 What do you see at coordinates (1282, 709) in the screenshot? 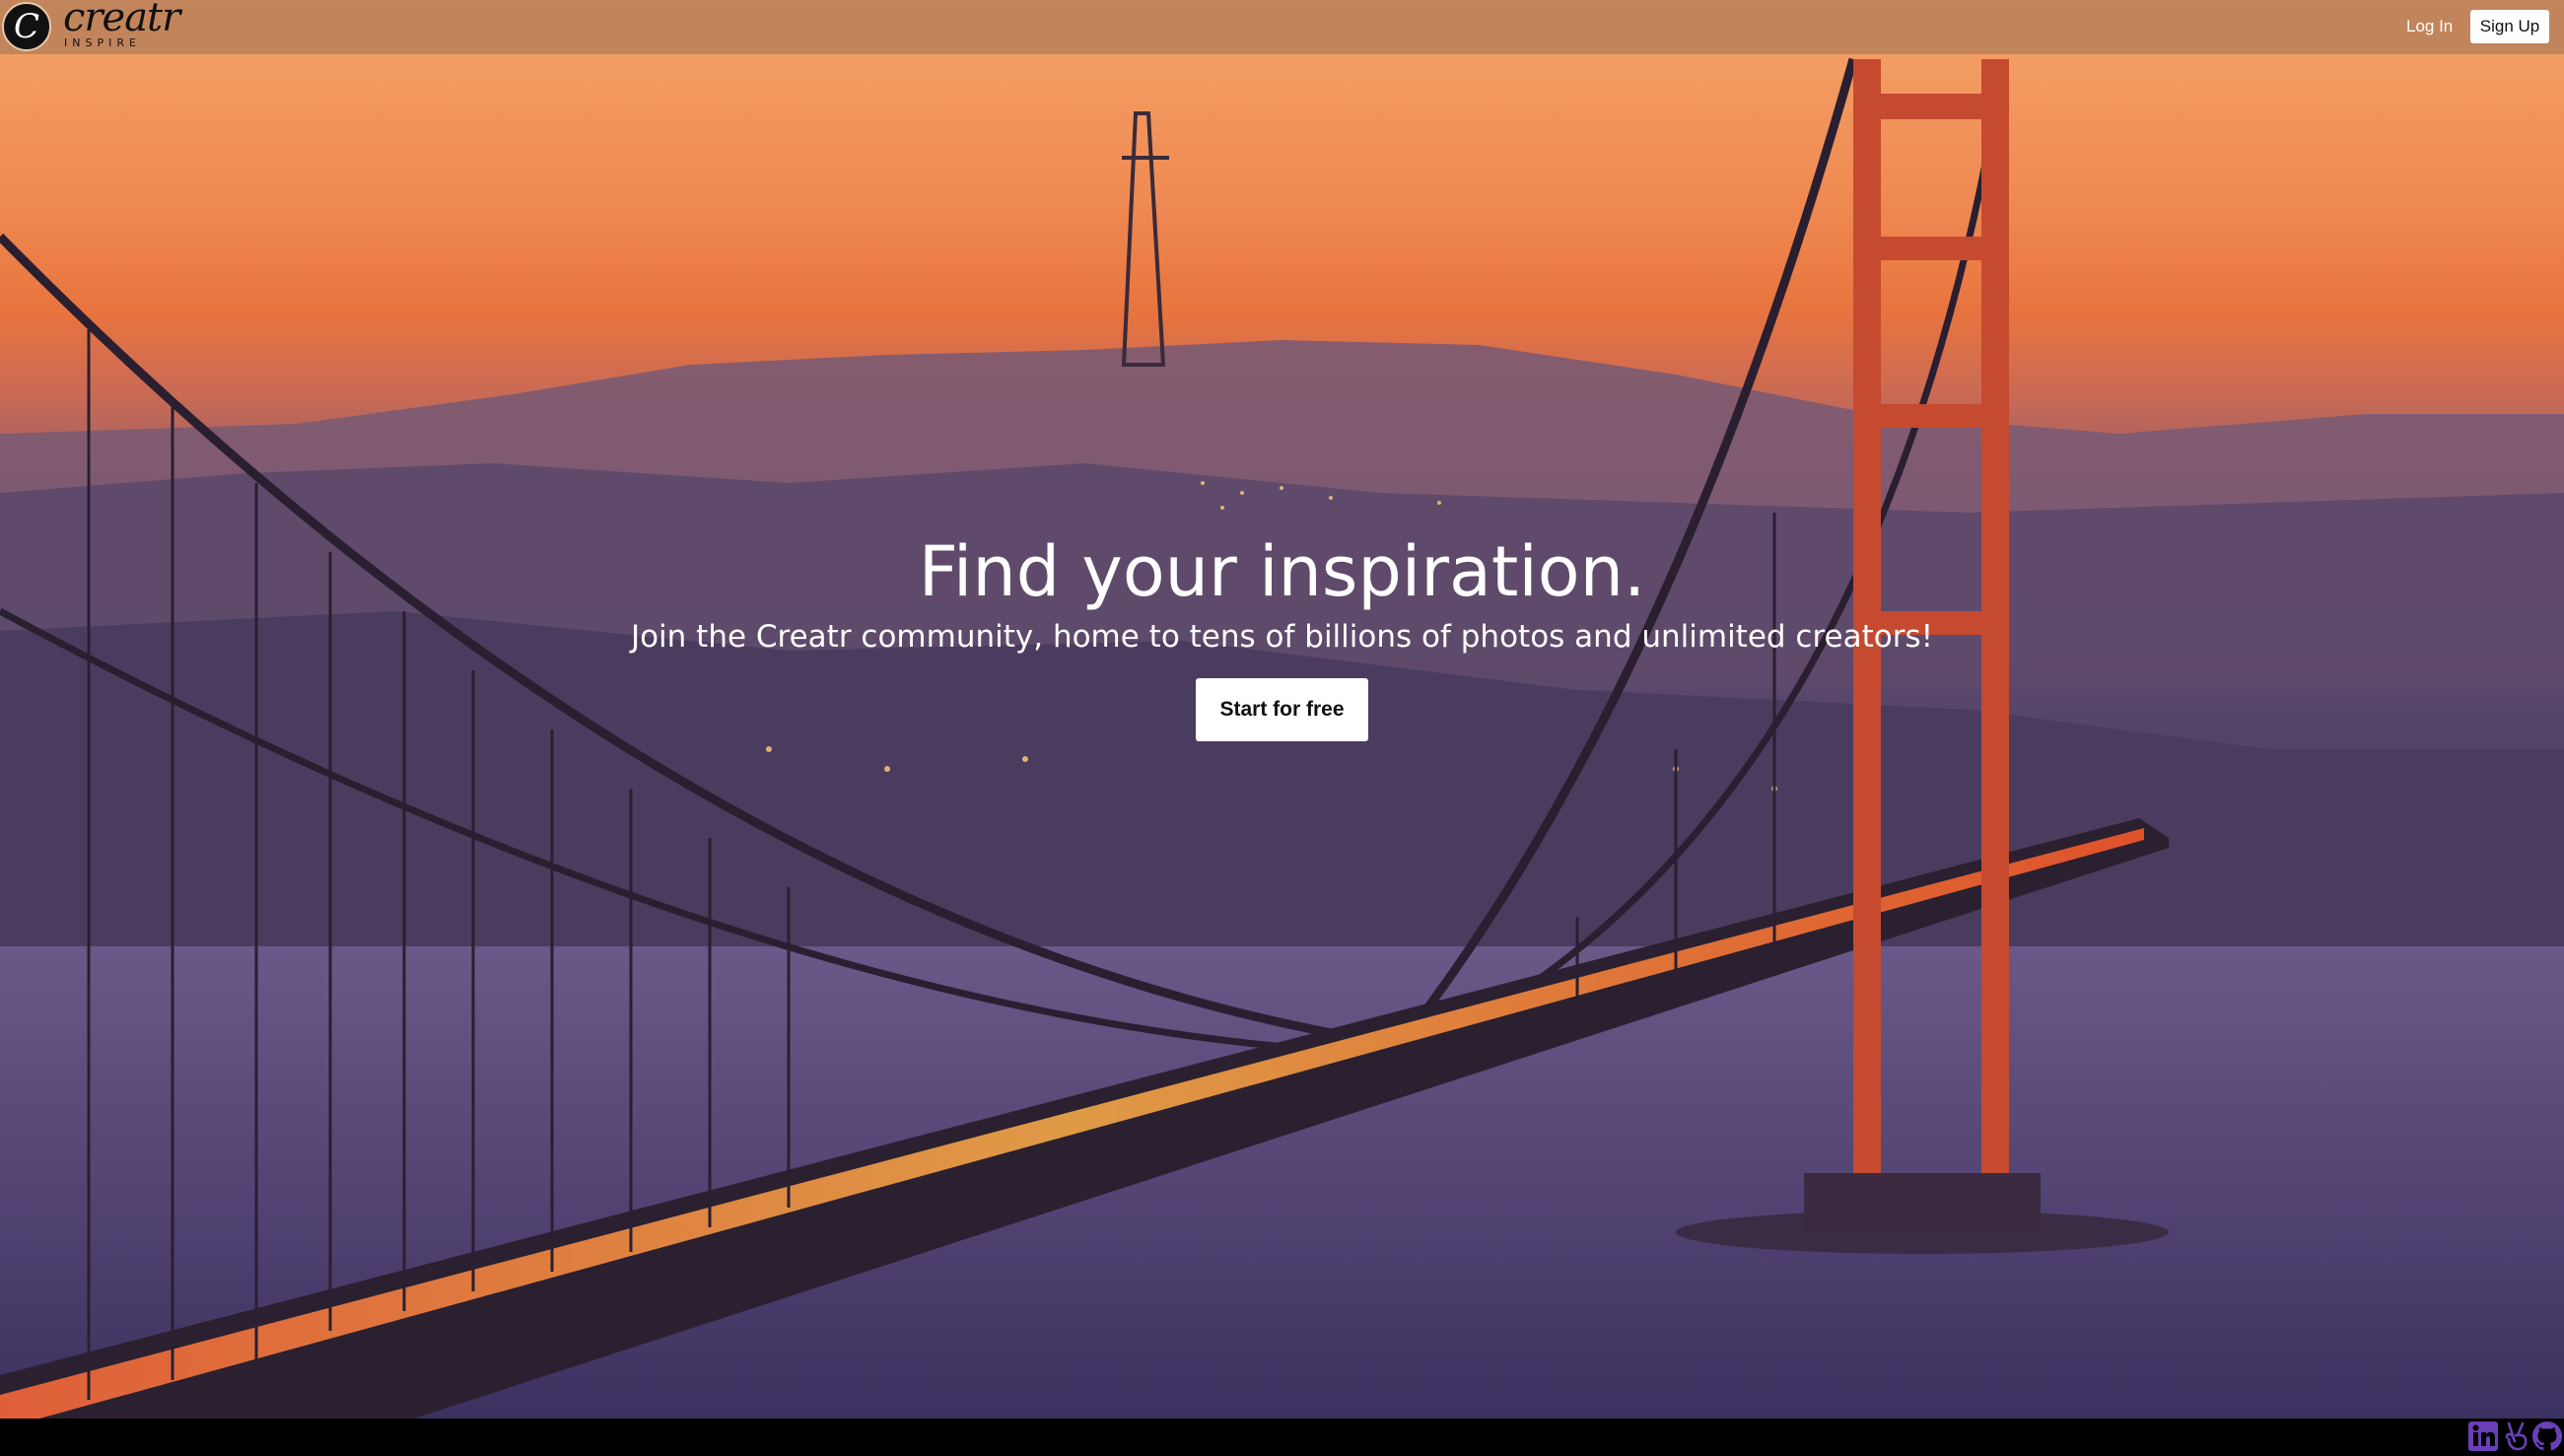
I see `start-for-free-button: Start for free` at bounding box center [1282, 709].